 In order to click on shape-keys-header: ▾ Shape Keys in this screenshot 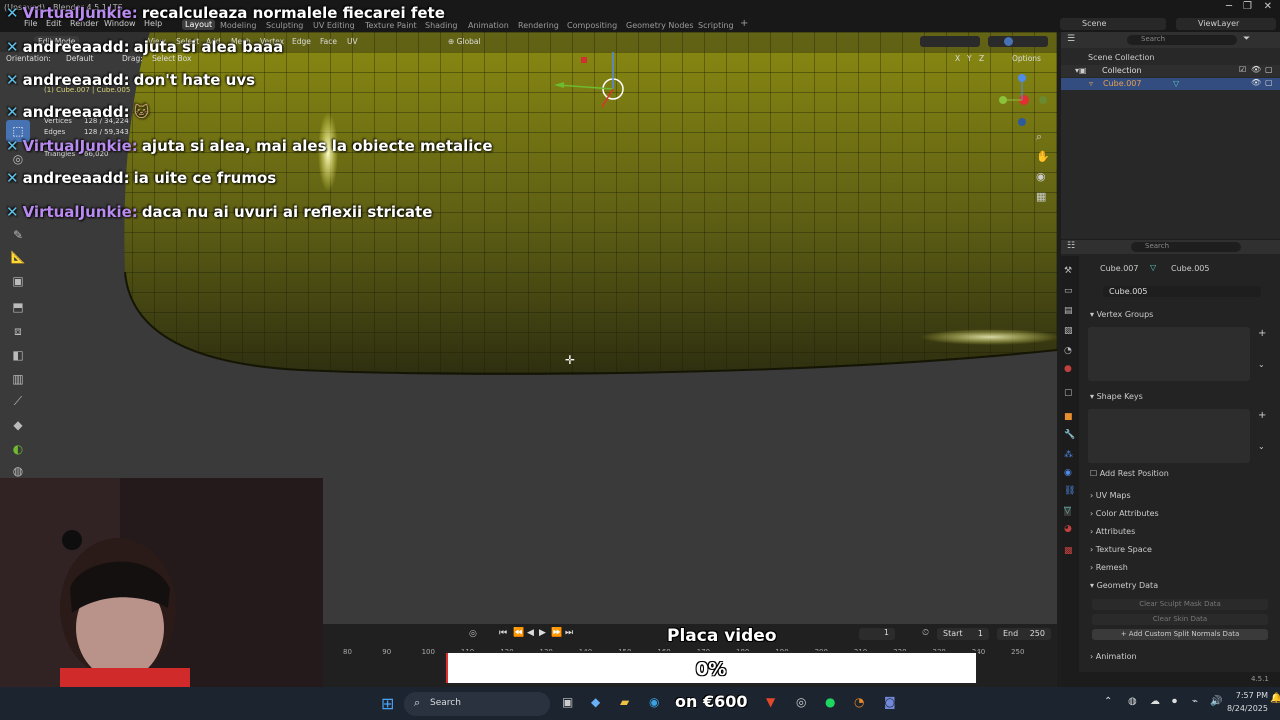, I will do `click(1116, 396)`.